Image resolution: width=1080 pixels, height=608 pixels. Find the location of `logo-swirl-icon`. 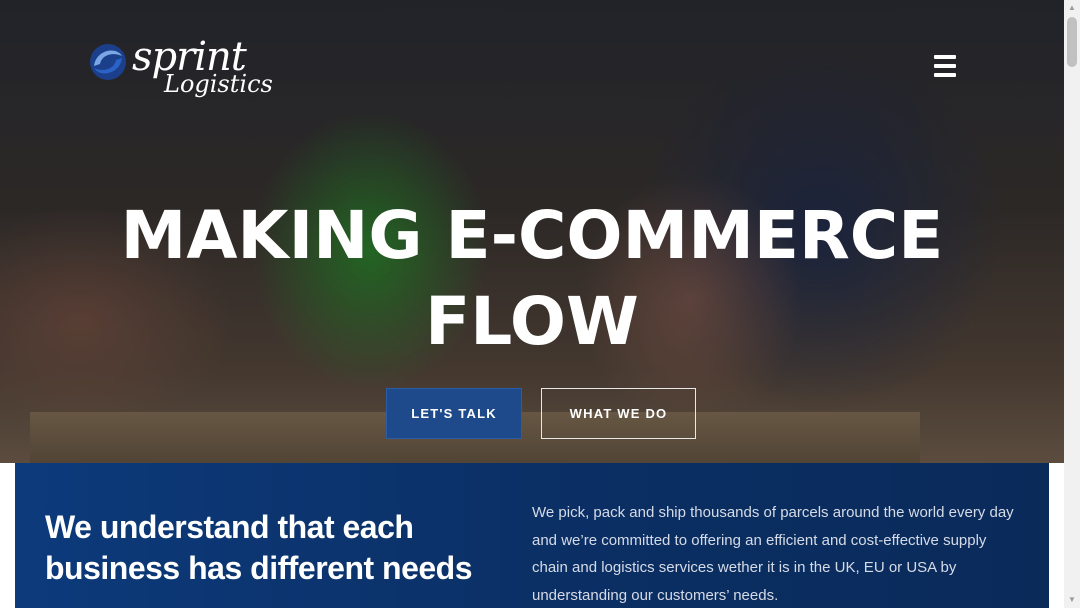

logo-swirl-icon is located at coordinates (108, 62).